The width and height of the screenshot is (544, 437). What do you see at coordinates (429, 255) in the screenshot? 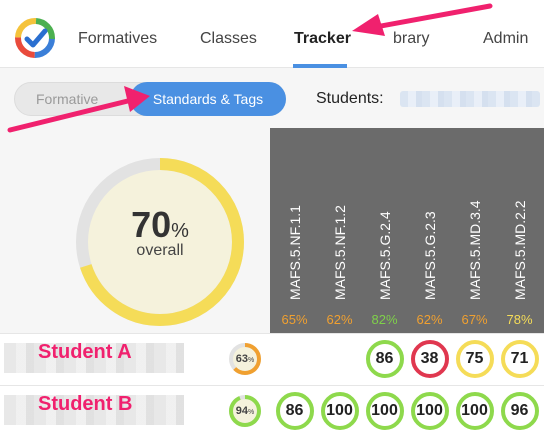
I see `standard-code-label: MAFS.5.G.2.3` at bounding box center [429, 255].